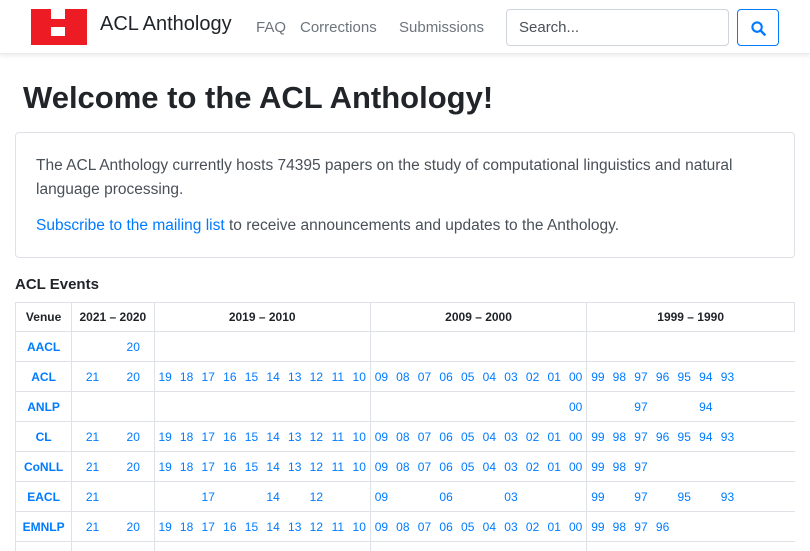  What do you see at coordinates (441, 27) in the screenshot?
I see `nav-submissions: Submissions` at bounding box center [441, 27].